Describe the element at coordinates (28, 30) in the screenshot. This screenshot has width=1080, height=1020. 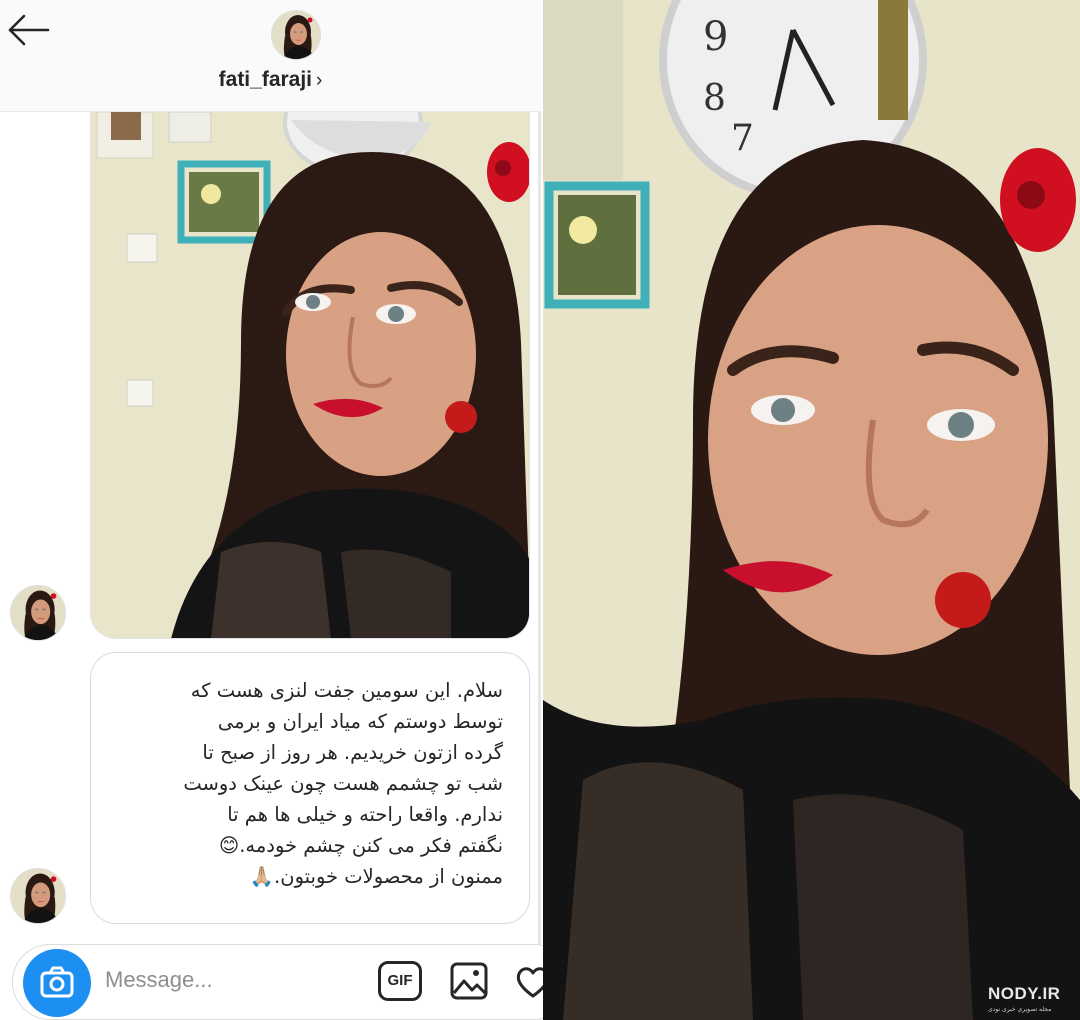
I see `back-arrow-icon` at that location.